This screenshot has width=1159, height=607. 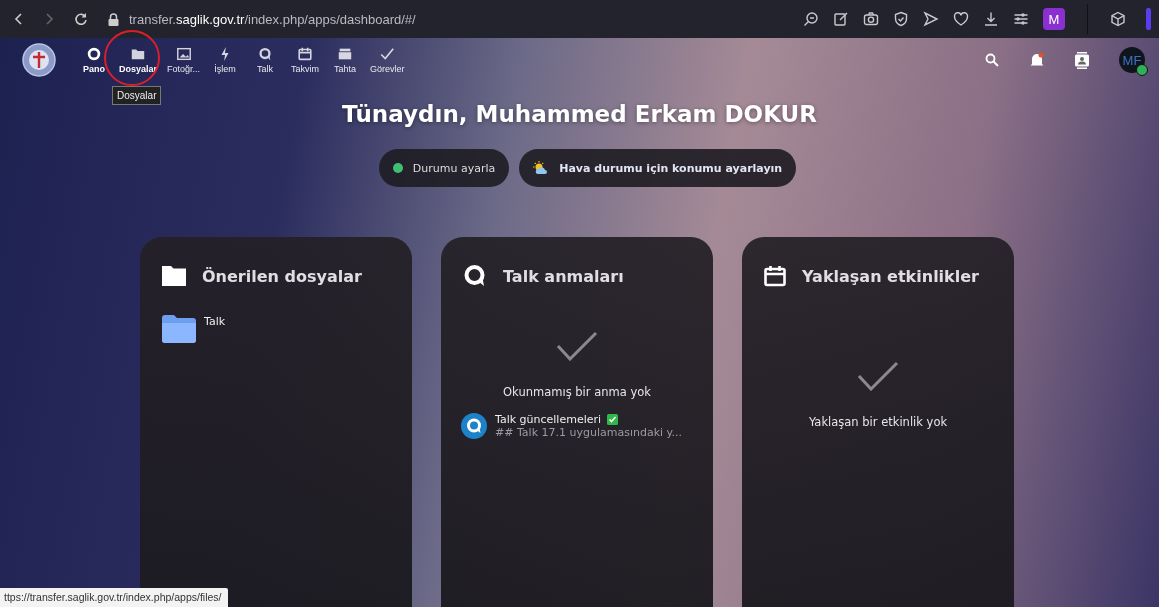 I want to click on empty-state-text: Okunmamış bir anma yok, so click(x=577, y=392).